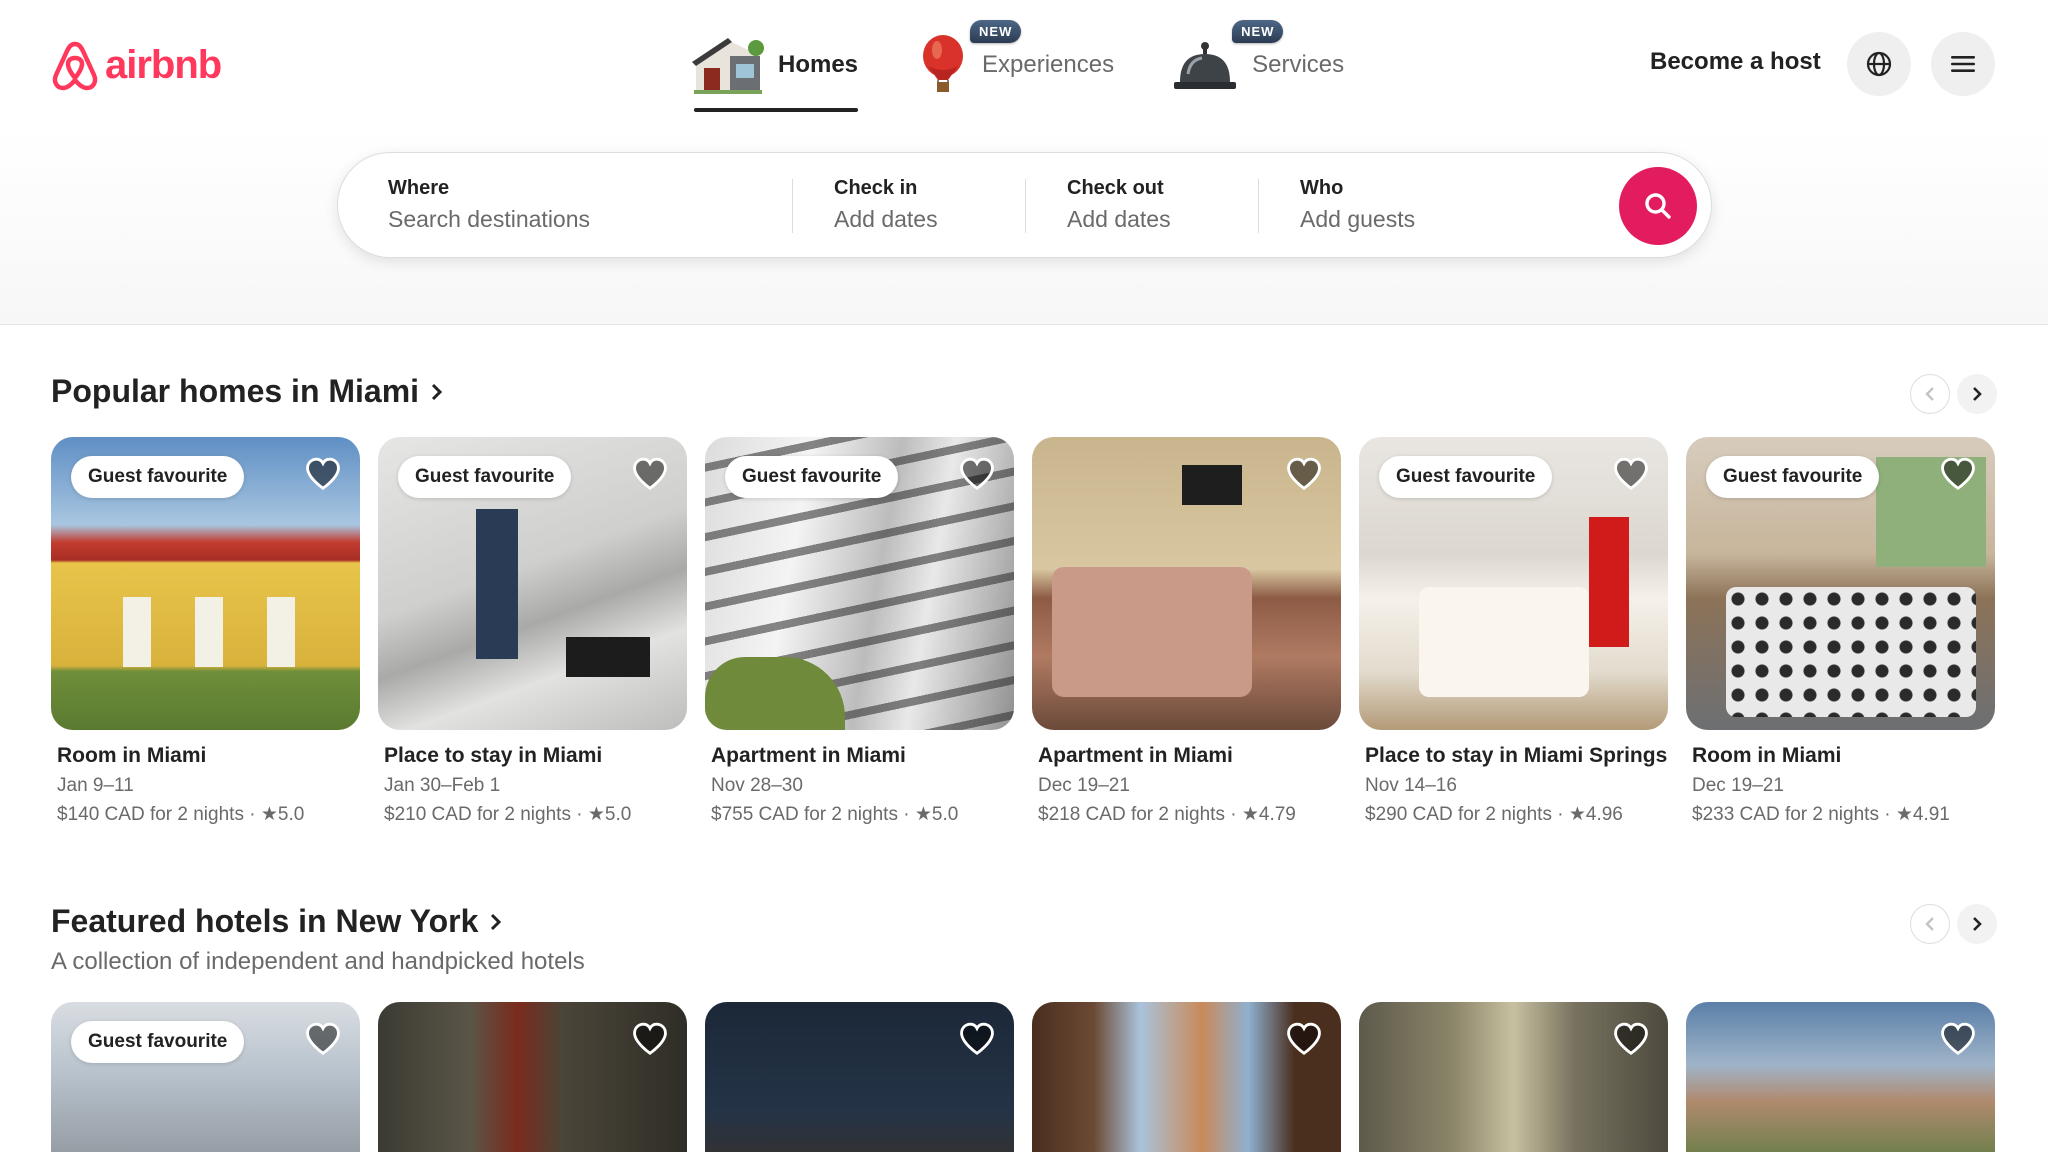  I want to click on who-value: Add guests, so click(1358, 219).